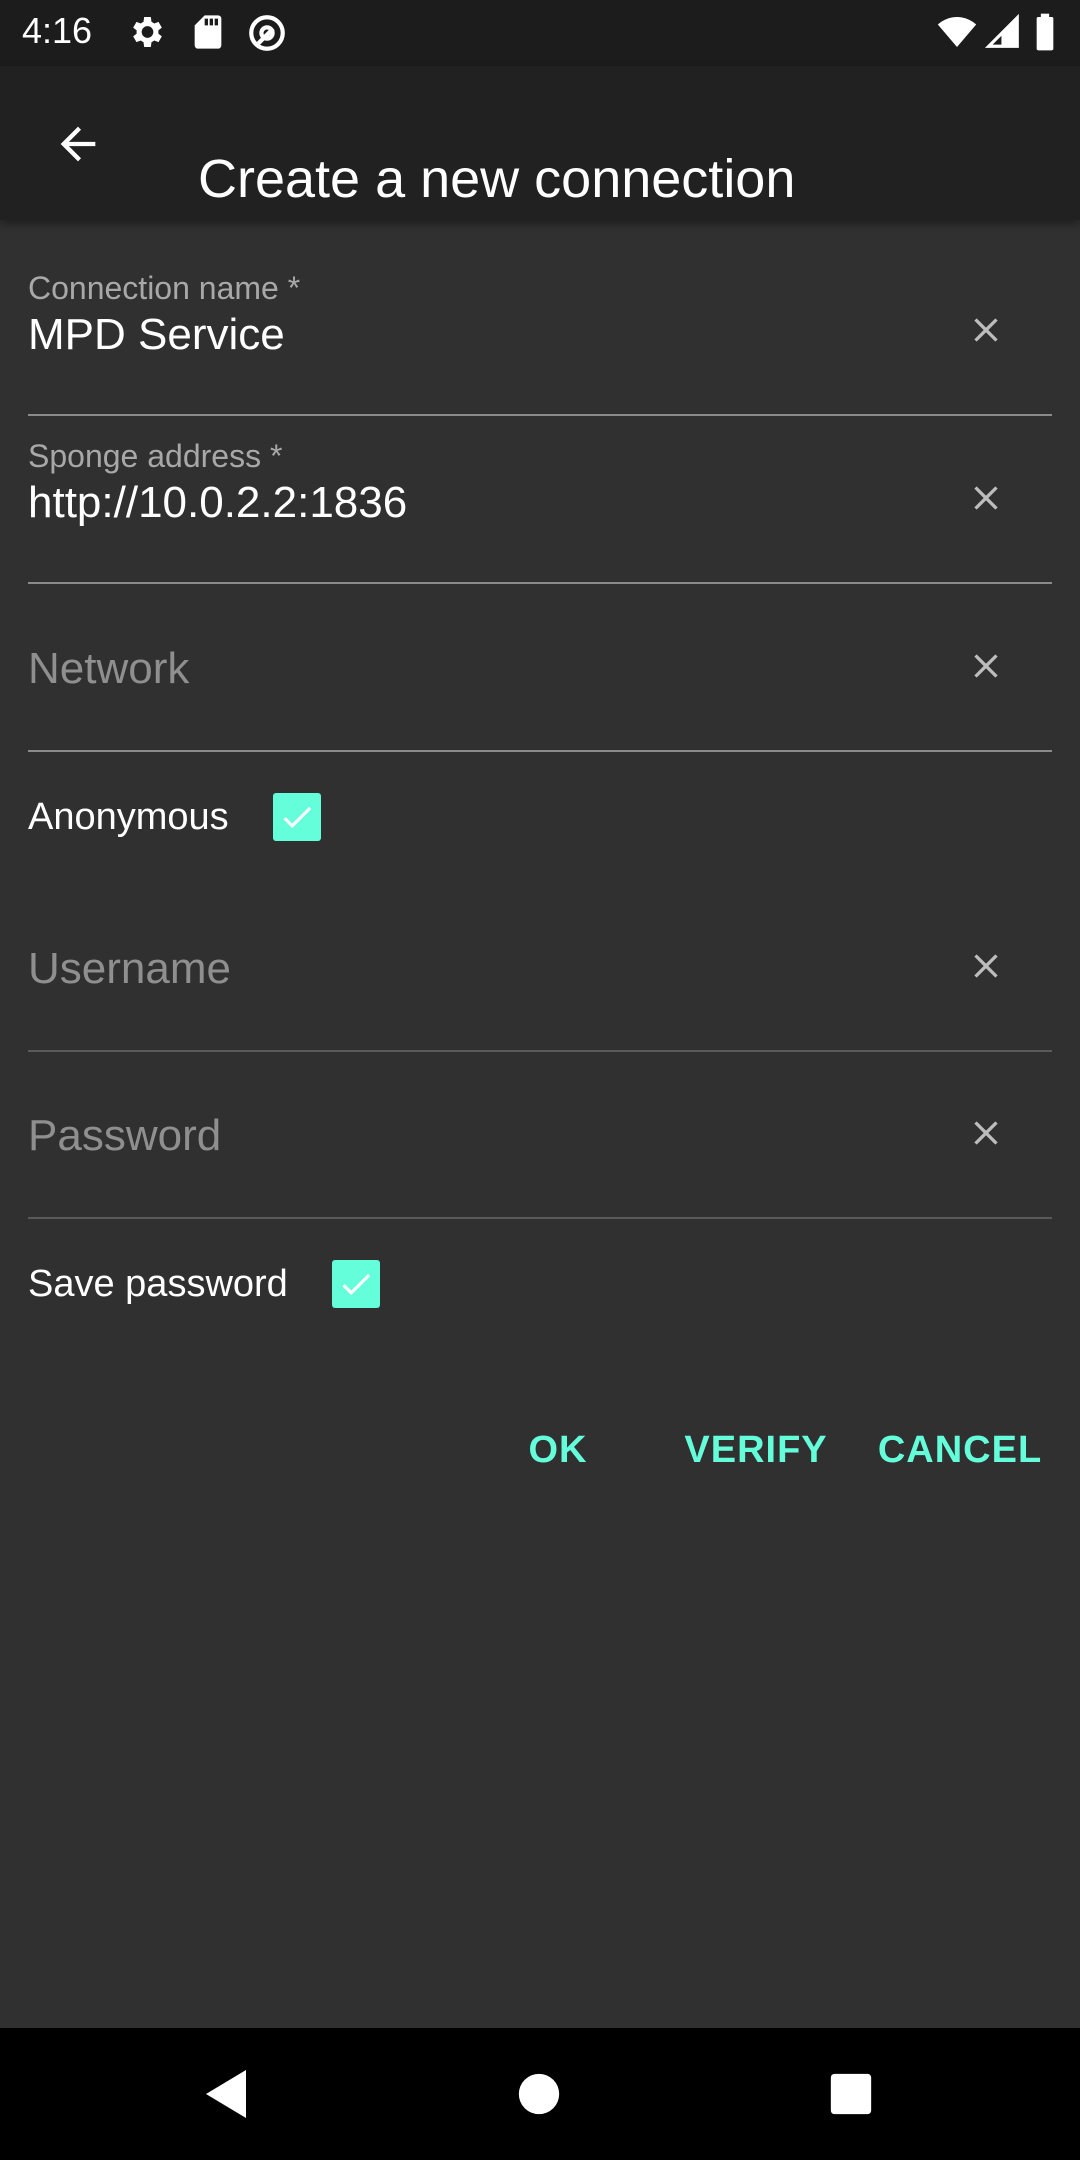 Image resolution: width=1080 pixels, height=2160 pixels. I want to click on connection-name-input: MPD Service, so click(156, 335).